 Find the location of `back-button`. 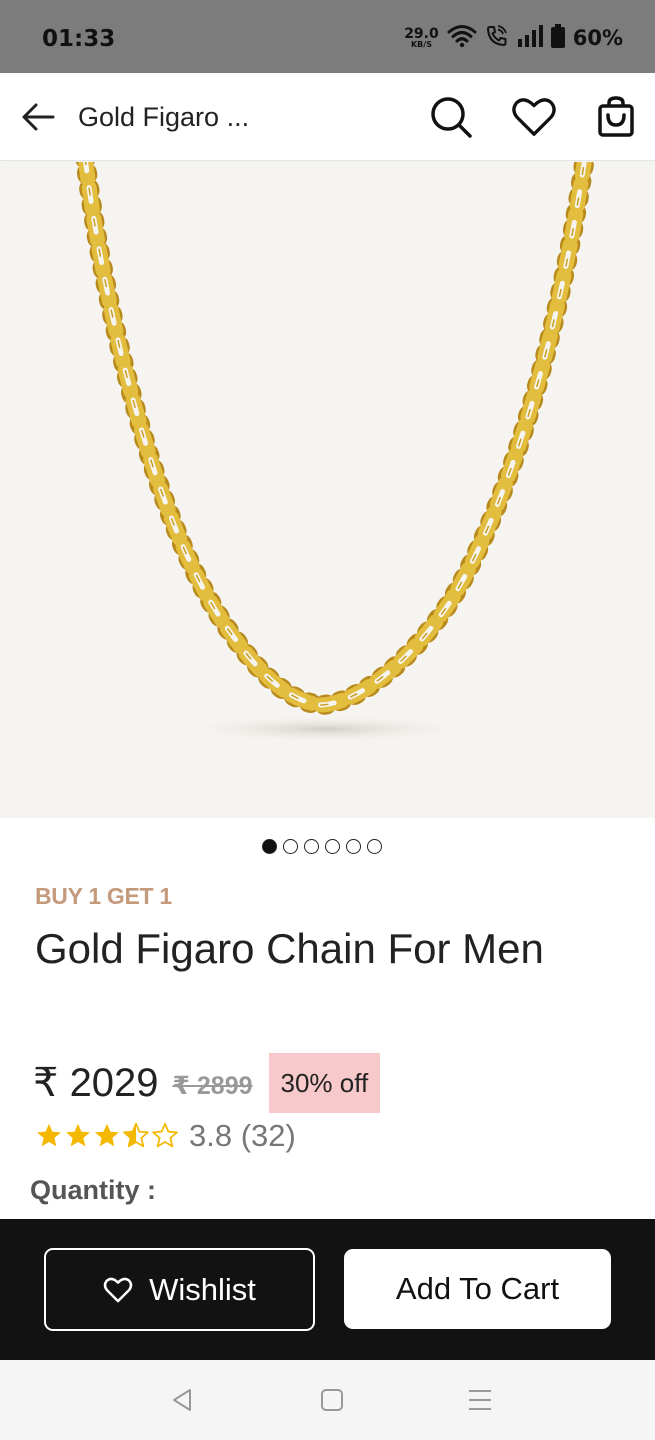

back-button is located at coordinates (38, 117).